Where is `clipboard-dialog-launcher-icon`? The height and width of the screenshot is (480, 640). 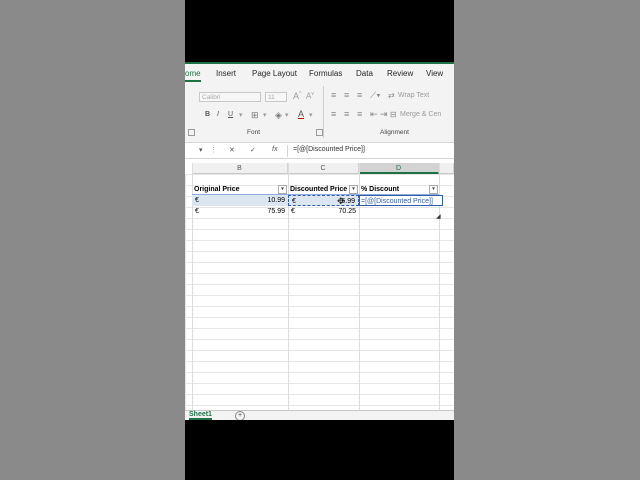
clipboard-dialog-launcher-icon is located at coordinates (191, 132).